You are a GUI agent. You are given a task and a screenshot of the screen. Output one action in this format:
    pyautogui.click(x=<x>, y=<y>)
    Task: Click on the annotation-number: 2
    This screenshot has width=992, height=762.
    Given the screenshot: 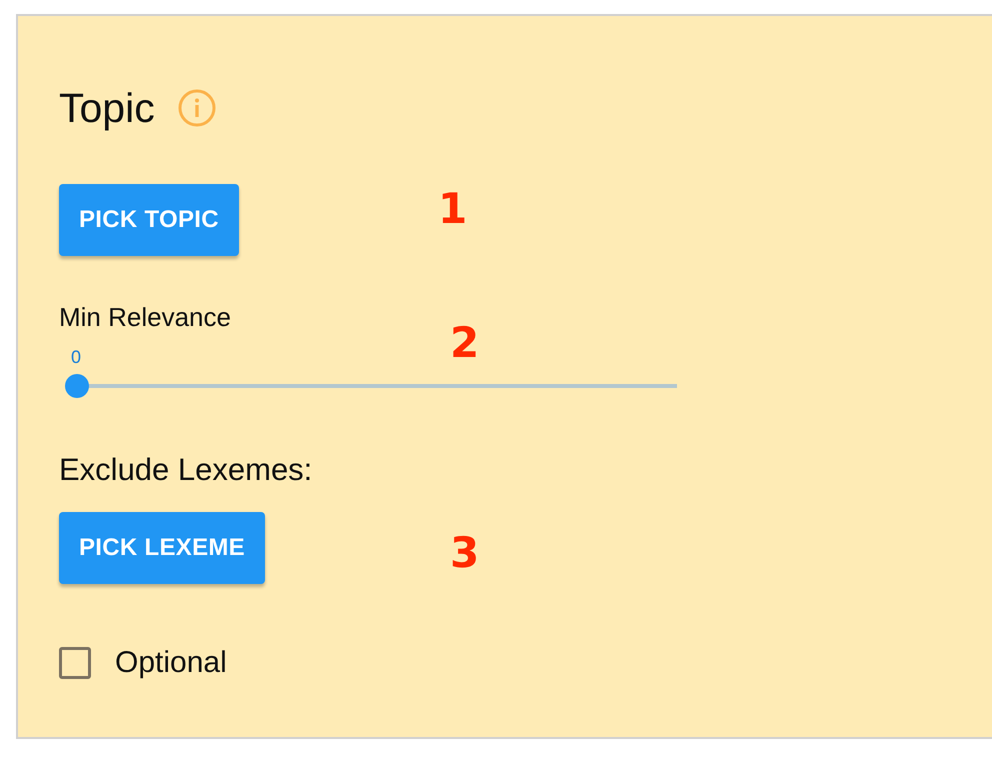 What is the action you would take?
    pyautogui.click(x=465, y=342)
    